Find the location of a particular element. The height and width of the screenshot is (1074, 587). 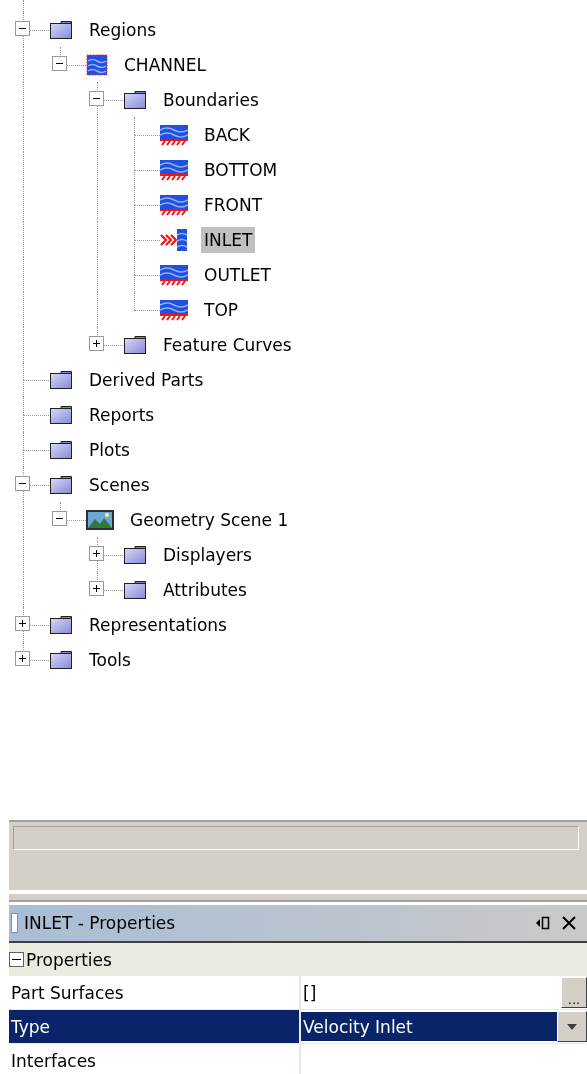

tree-item: BOTTOM is located at coordinates (241, 169).